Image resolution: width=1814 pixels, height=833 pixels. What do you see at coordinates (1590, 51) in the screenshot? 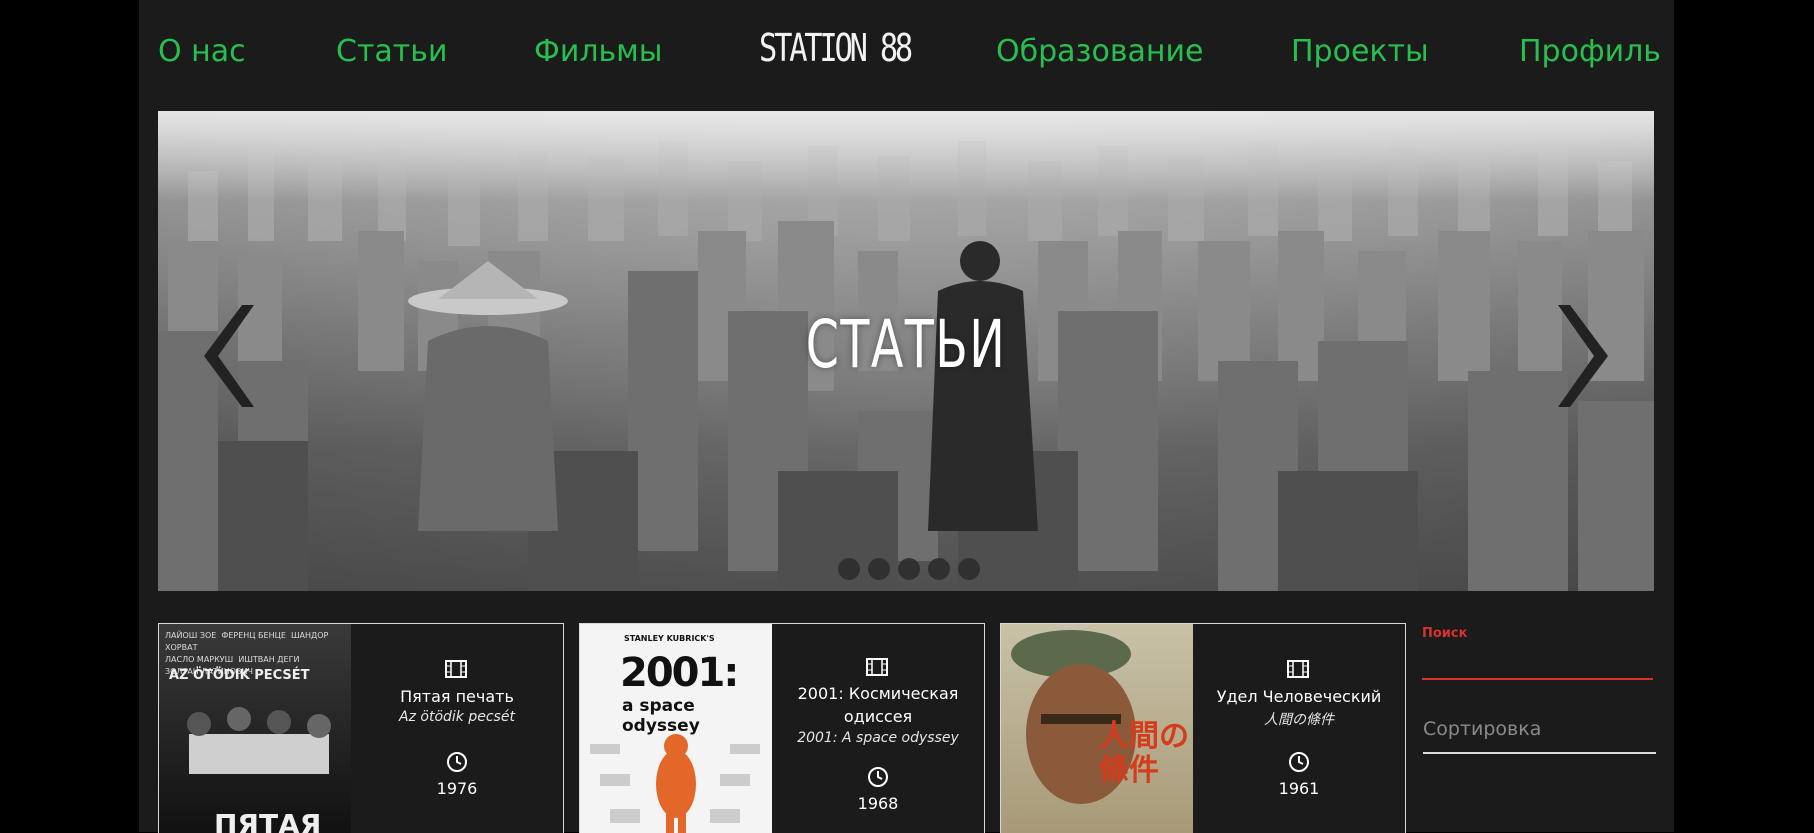
I see `nav-profile: Профиль` at bounding box center [1590, 51].